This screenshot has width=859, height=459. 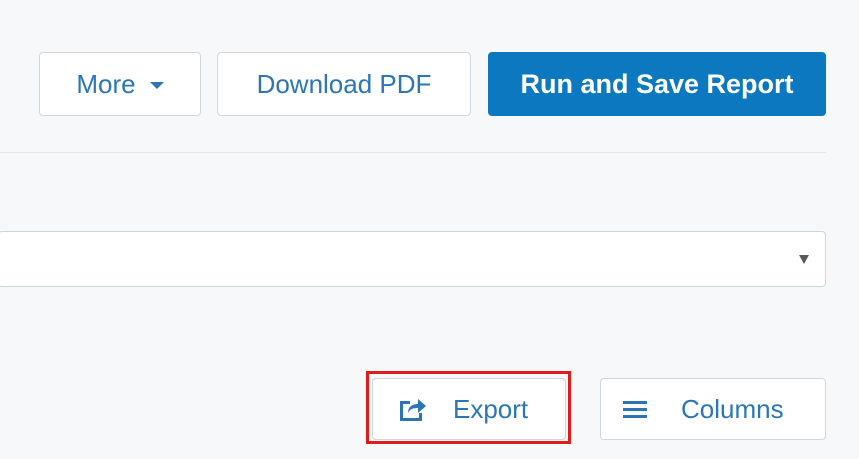 I want to click on columns-button: Columns, so click(x=713, y=409).